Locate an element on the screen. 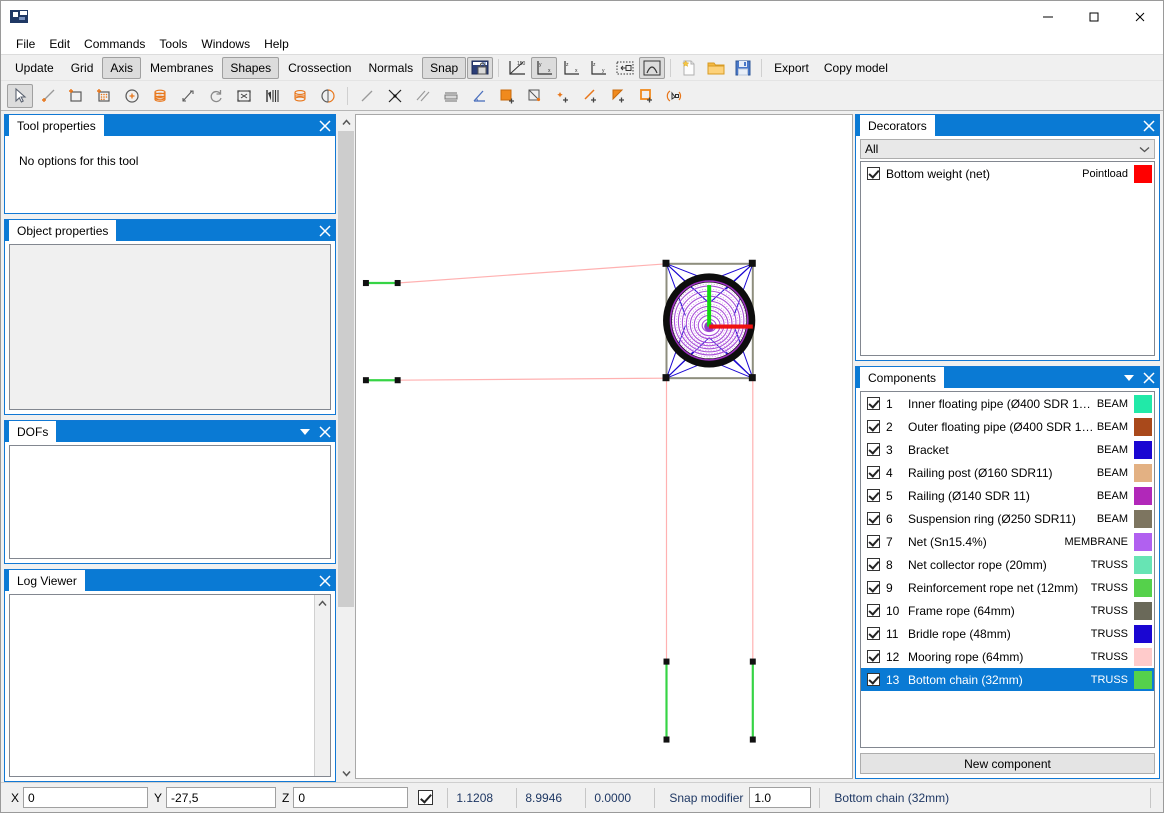 The width and height of the screenshot is (1164, 813). object-properties-list is located at coordinates (170, 327).